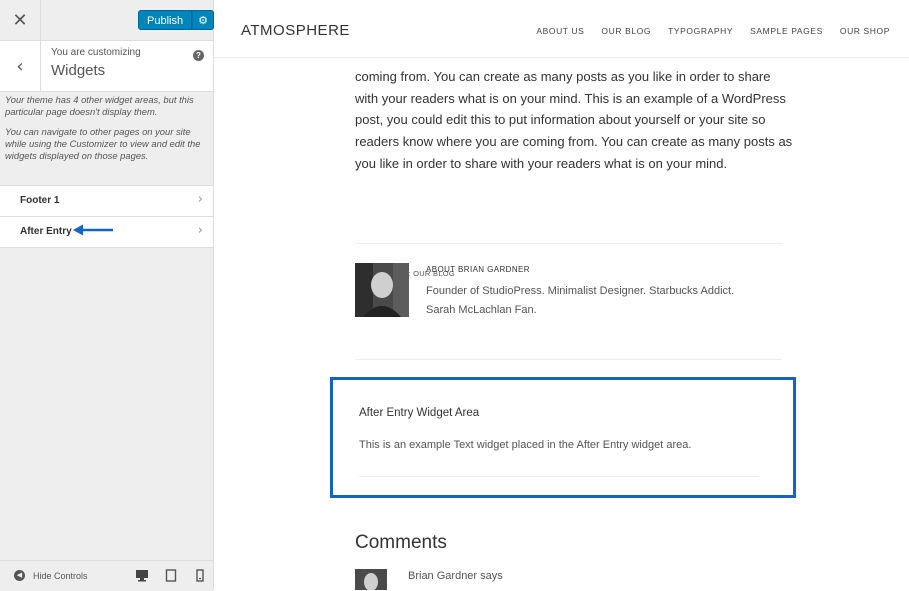  I want to click on publish-button: Publish, so click(165, 20).